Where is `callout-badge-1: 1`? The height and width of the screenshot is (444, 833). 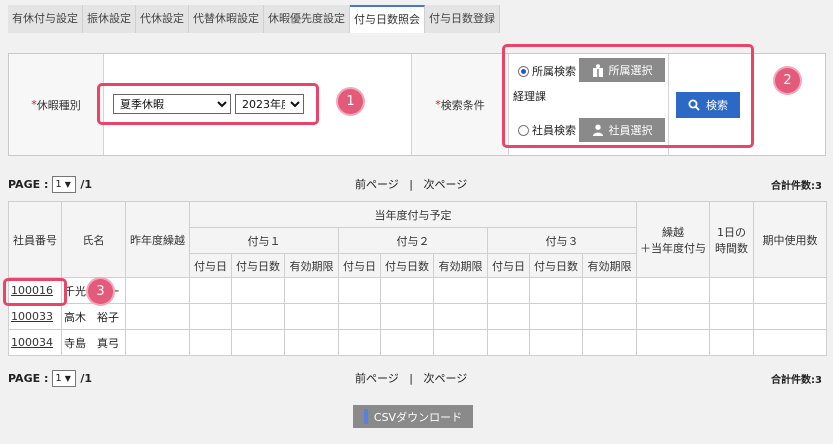 callout-badge-1: 1 is located at coordinates (350, 101).